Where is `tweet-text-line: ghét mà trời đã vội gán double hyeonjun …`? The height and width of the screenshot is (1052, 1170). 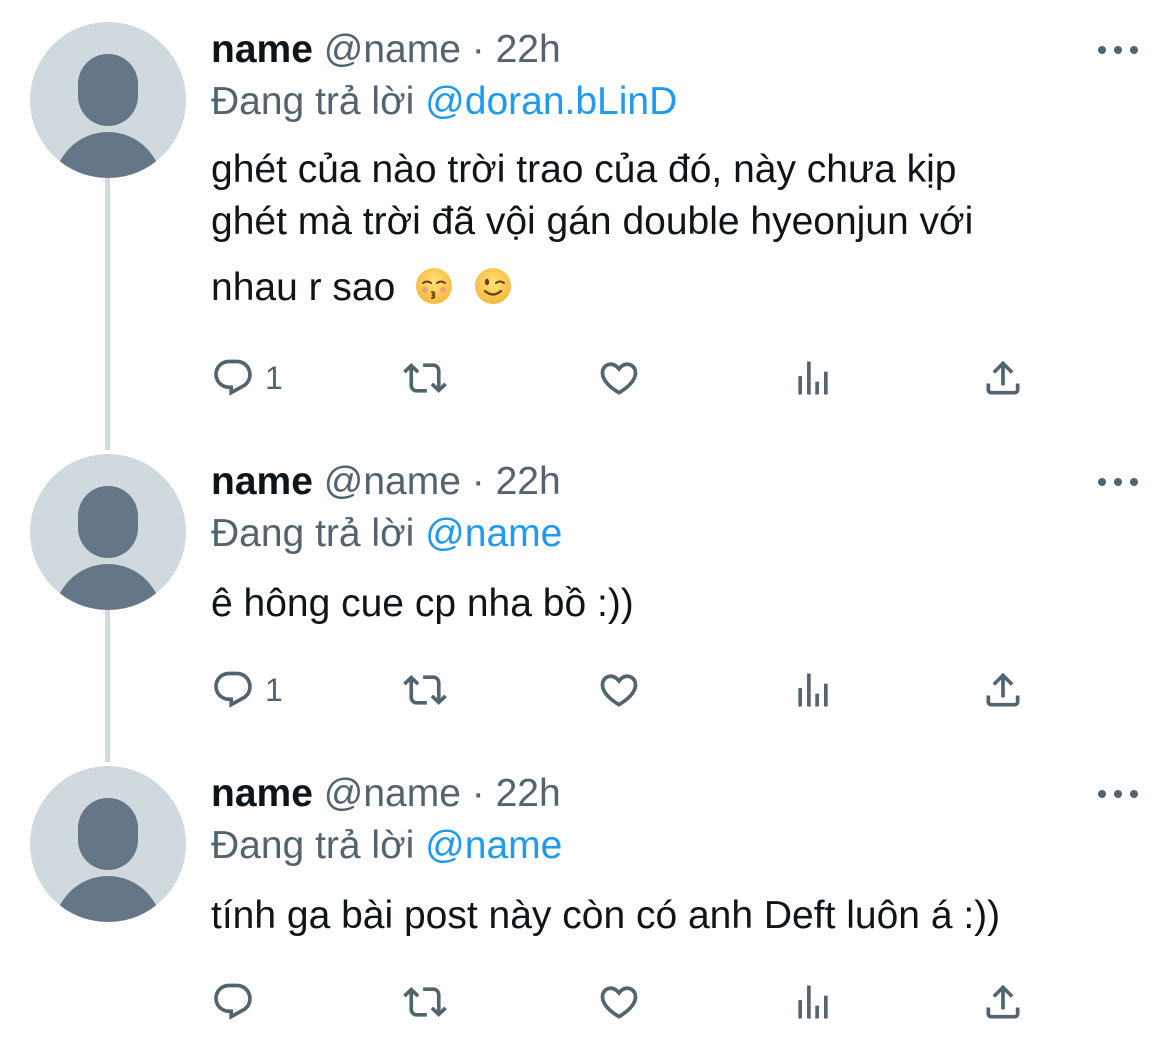 tweet-text-line: ghét mà trời đã vội gán double hyeonjun … is located at coordinates (592, 221).